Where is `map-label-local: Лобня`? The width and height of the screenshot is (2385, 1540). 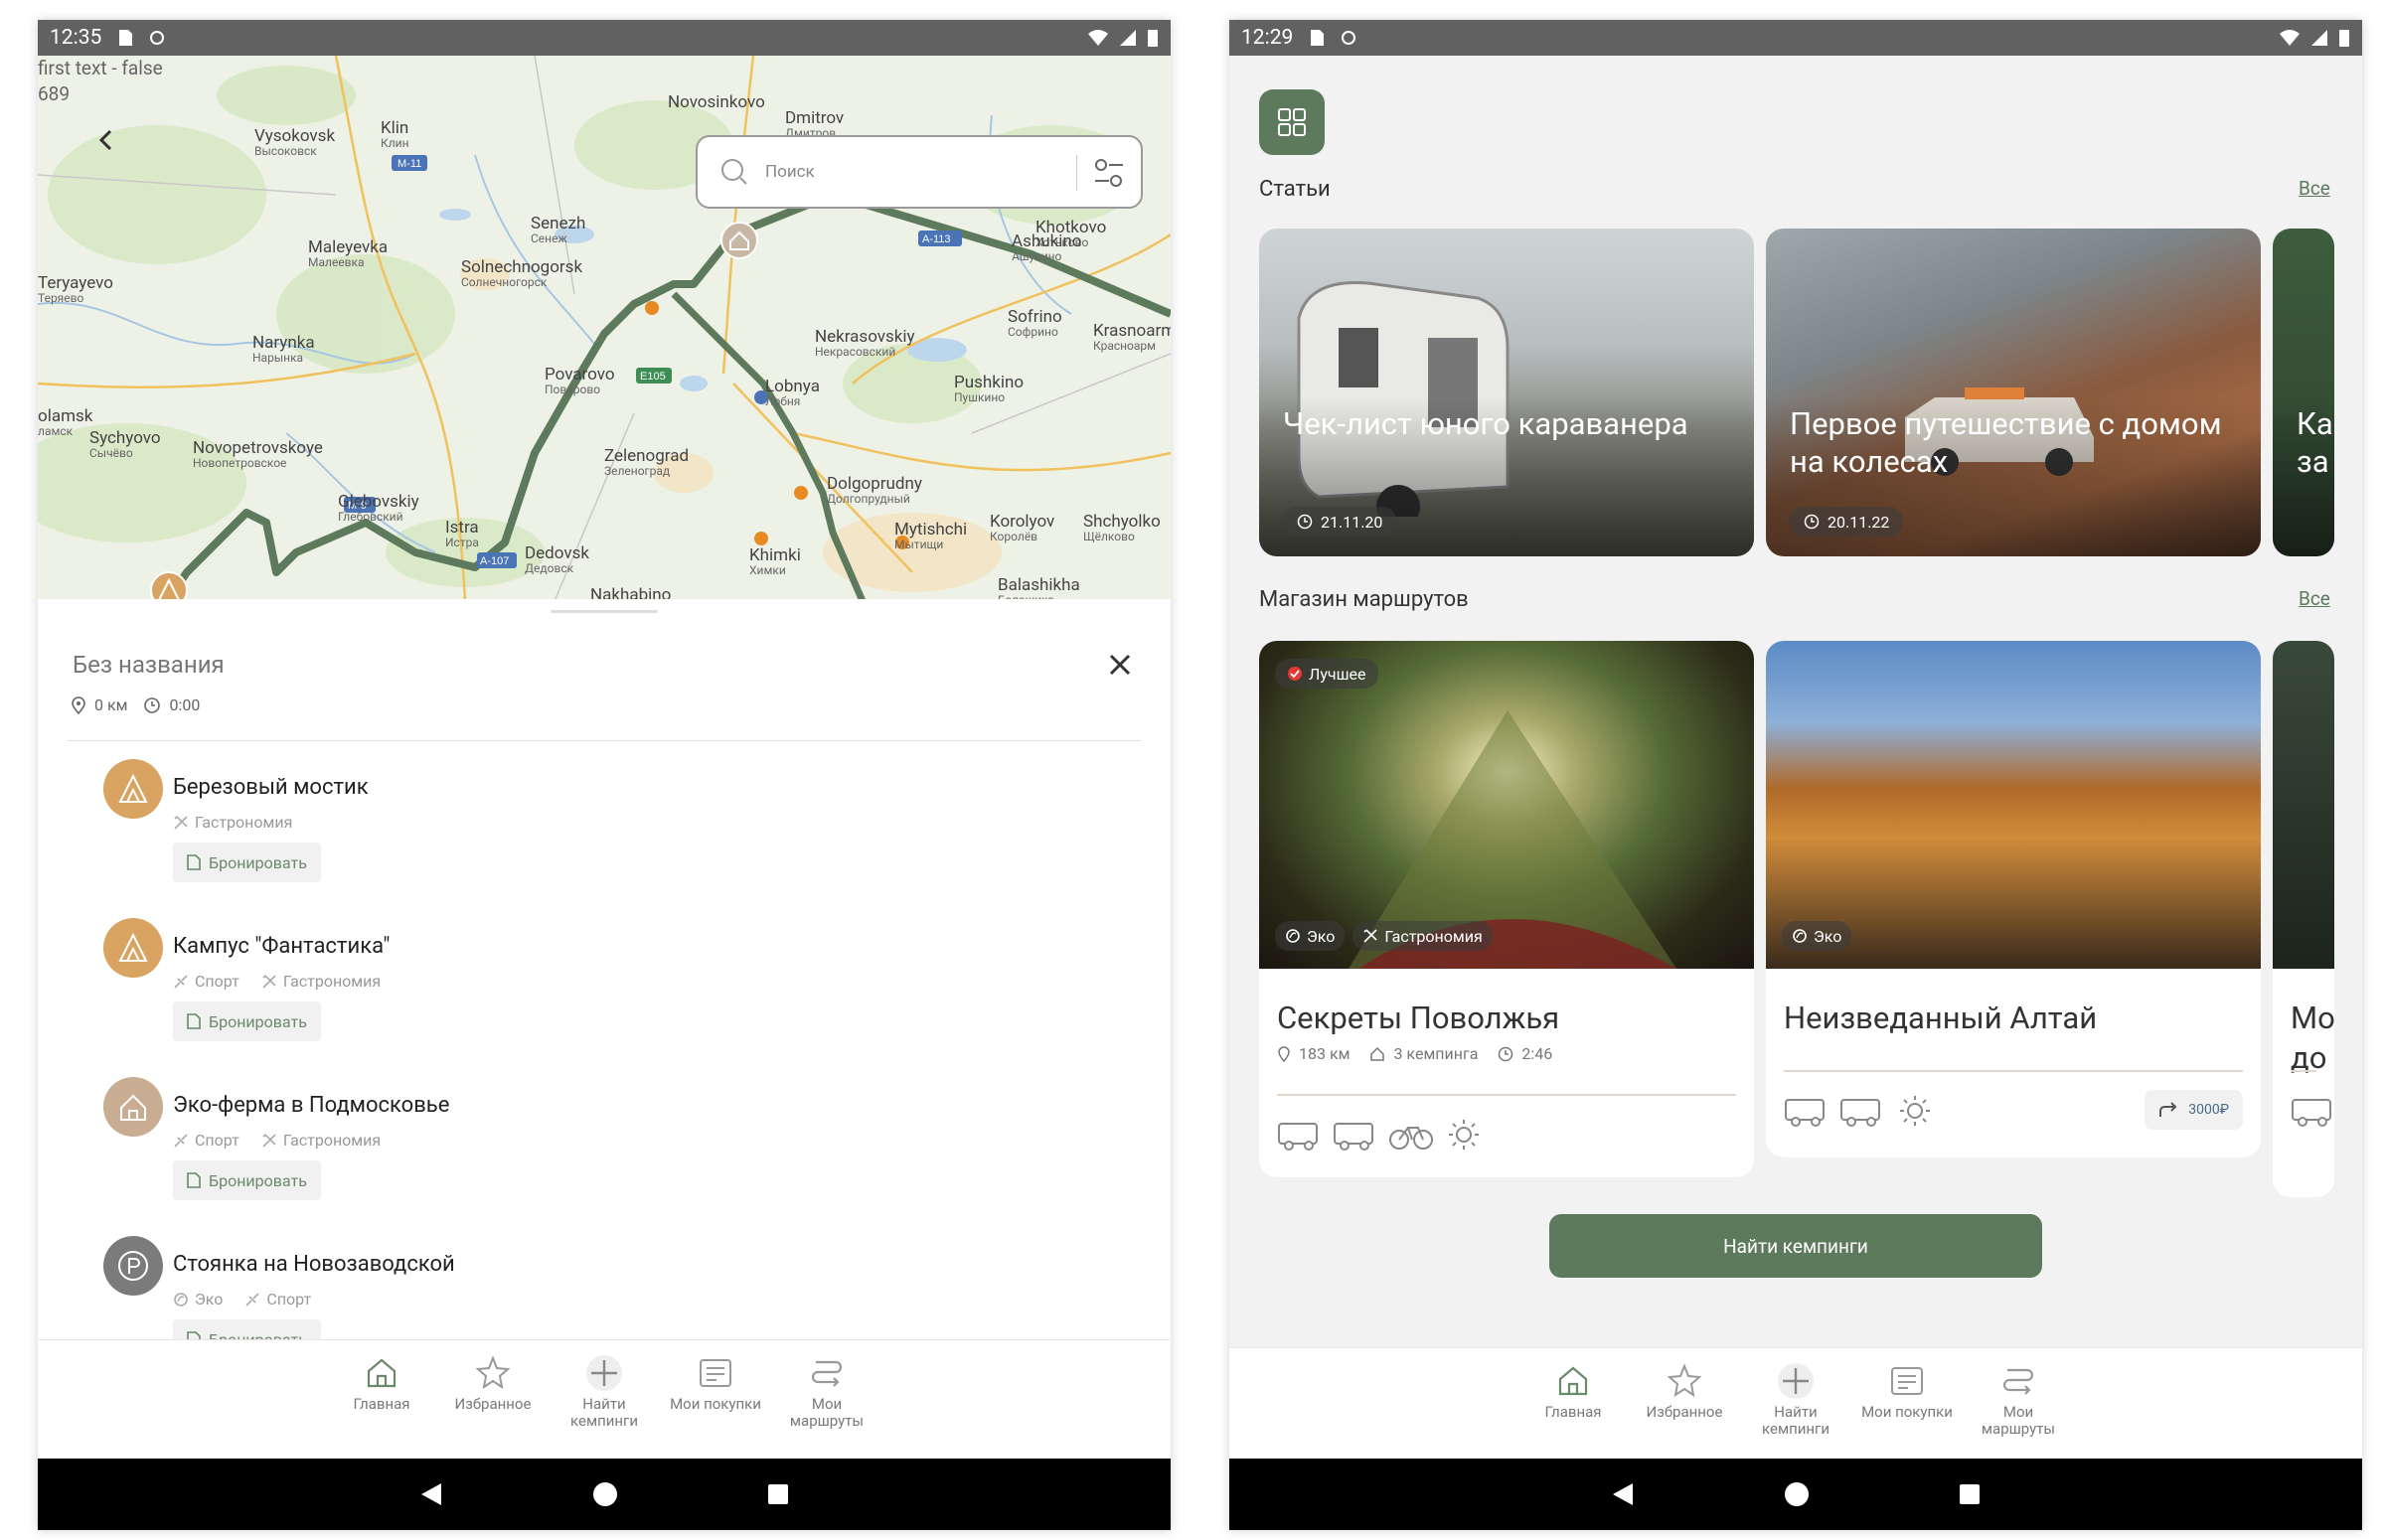
map-label-local: Лобня is located at coordinates (783, 401).